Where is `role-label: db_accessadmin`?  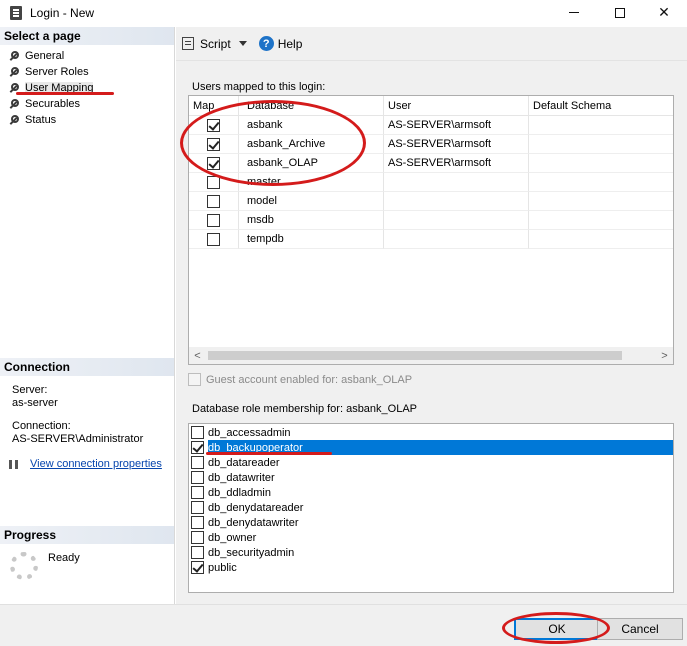
role-label: db_accessadmin is located at coordinates (249, 432).